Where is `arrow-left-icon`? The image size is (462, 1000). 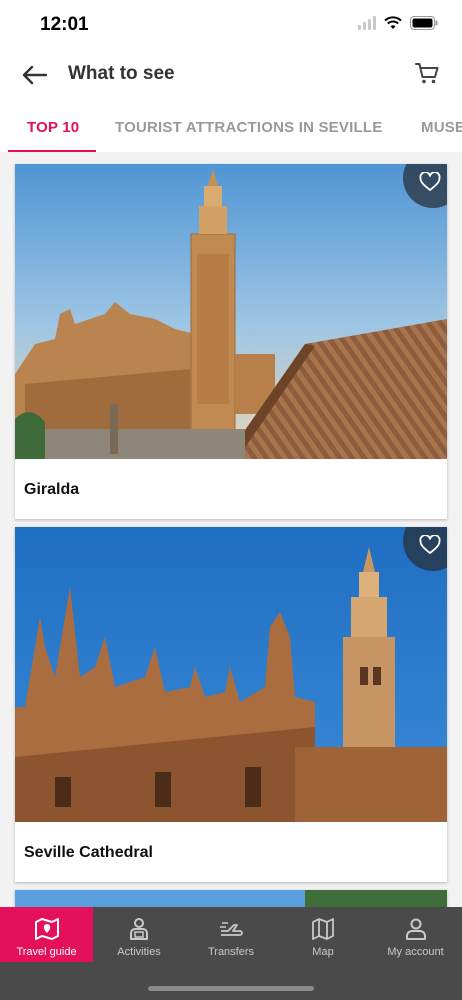 arrow-left-icon is located at coordinates (34, 75).